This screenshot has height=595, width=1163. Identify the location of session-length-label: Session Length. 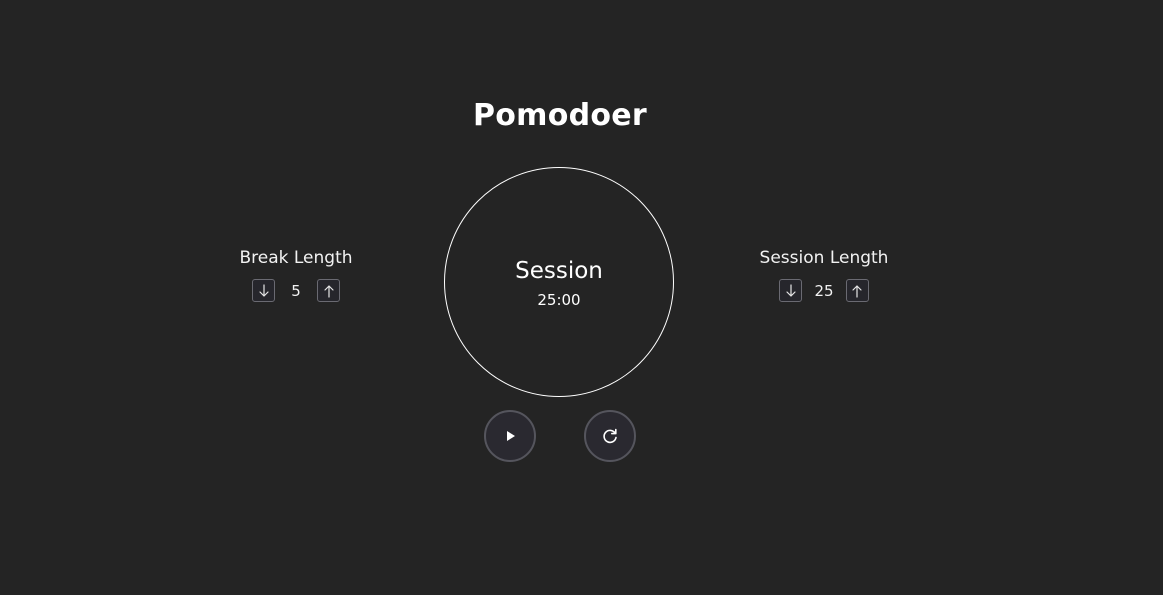
(824, 258).